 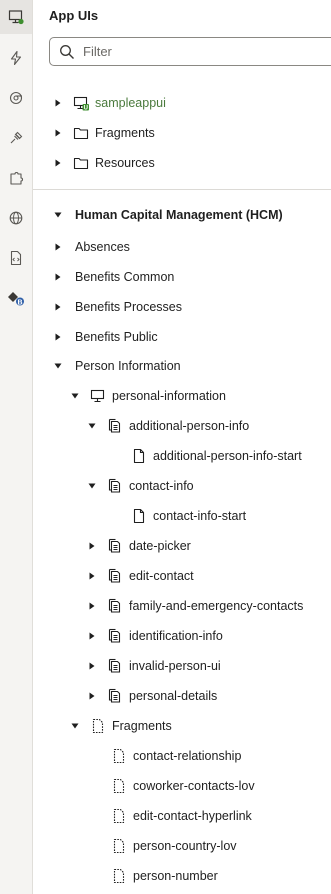 I want to click on tree-item-person-information: Person Information, so click(x=182, y=366).